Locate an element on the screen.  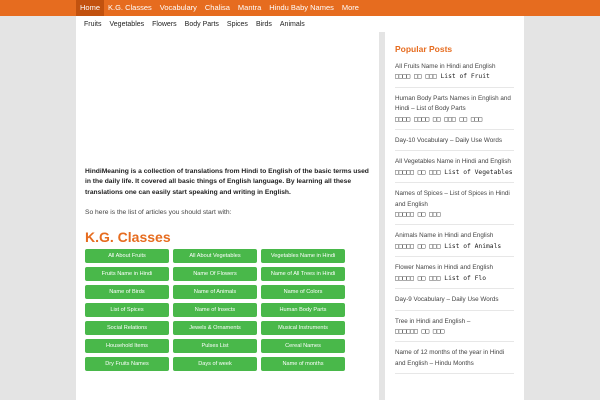
category-nav-item: Flowers is located at coordinates (164, 24).